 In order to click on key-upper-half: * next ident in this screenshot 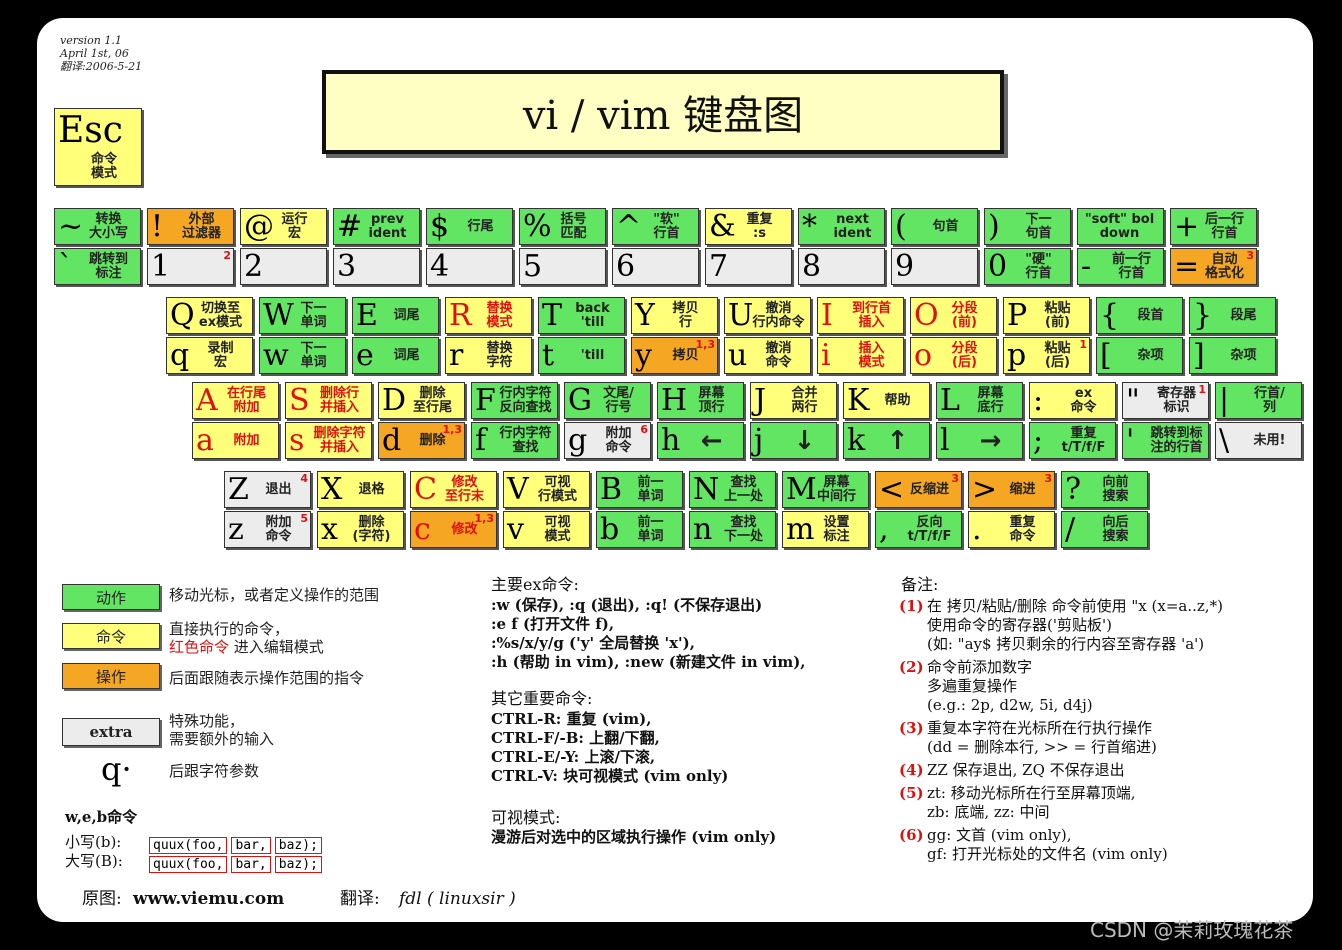, I will do `click(841, 226)`.